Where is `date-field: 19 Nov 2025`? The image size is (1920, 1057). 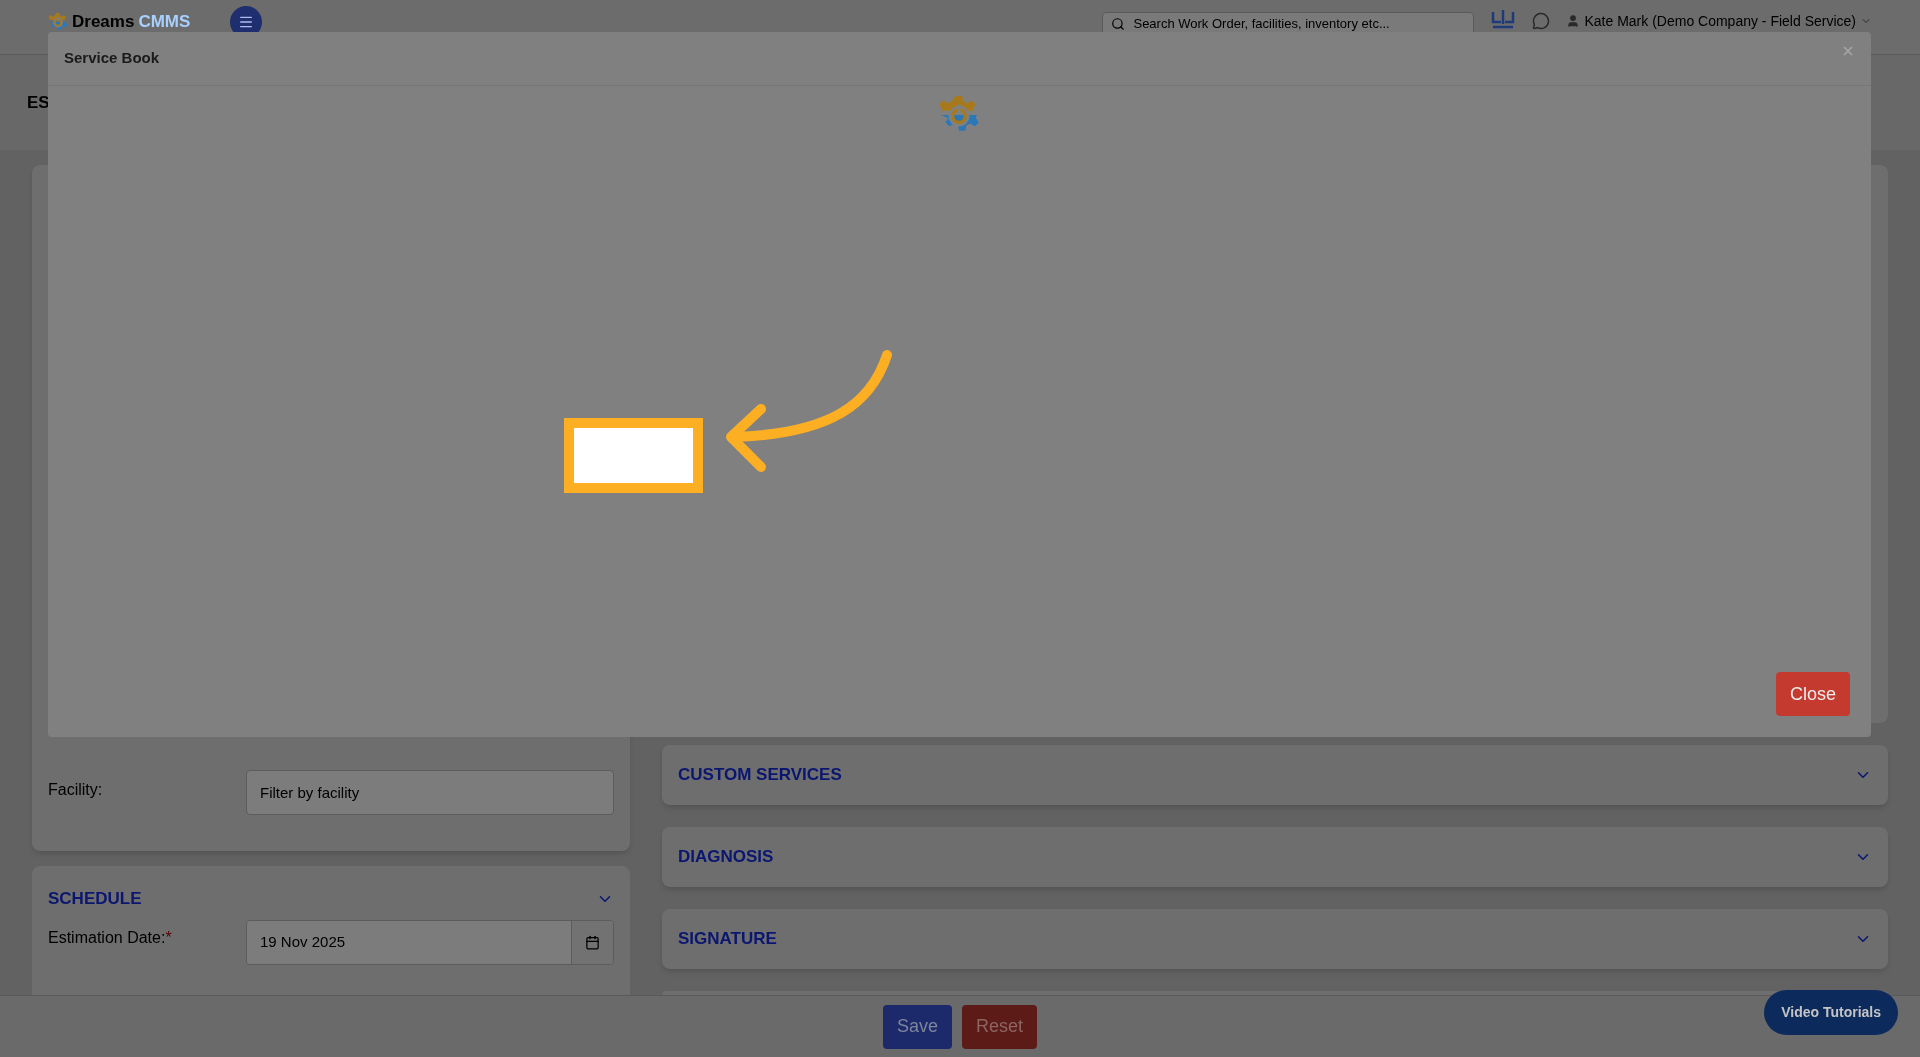 date-field: 19 Nov 2025 is located at coordinates (430, 942).